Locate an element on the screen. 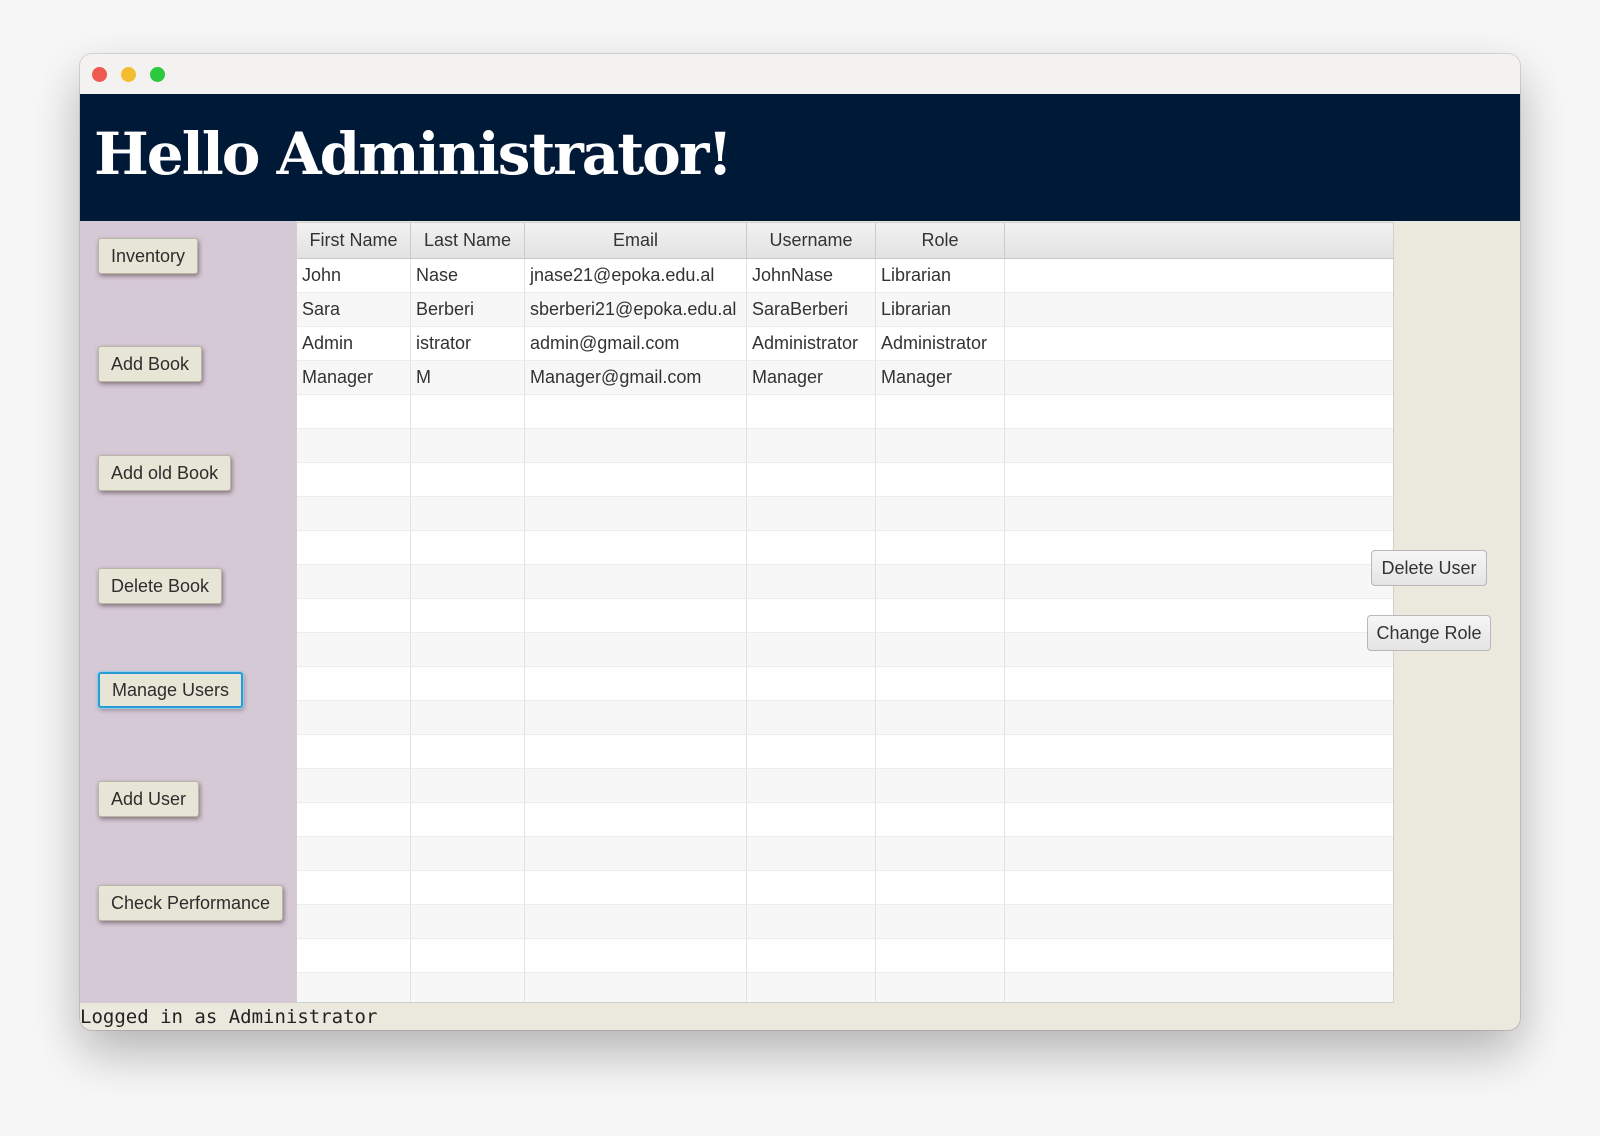  delete-book-button: Delete Book is located at coordinates (160, 586).